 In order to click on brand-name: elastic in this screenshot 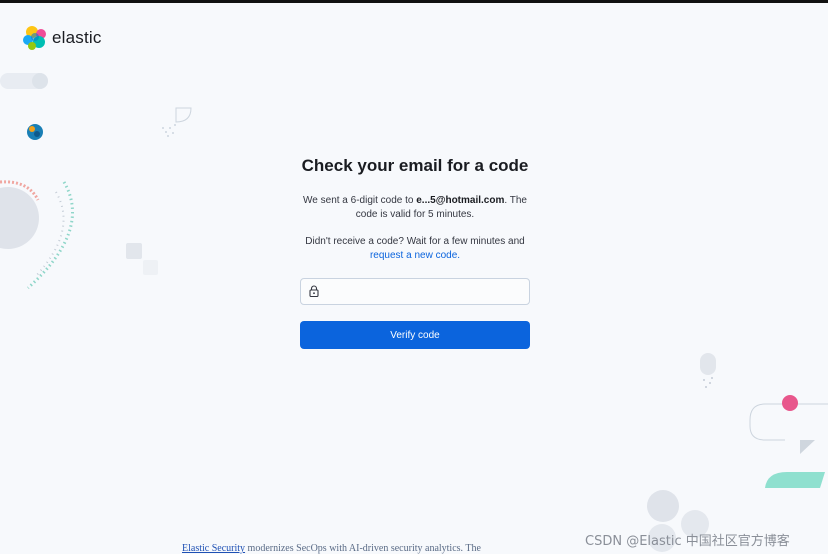, I will do `click(77, 37)`.